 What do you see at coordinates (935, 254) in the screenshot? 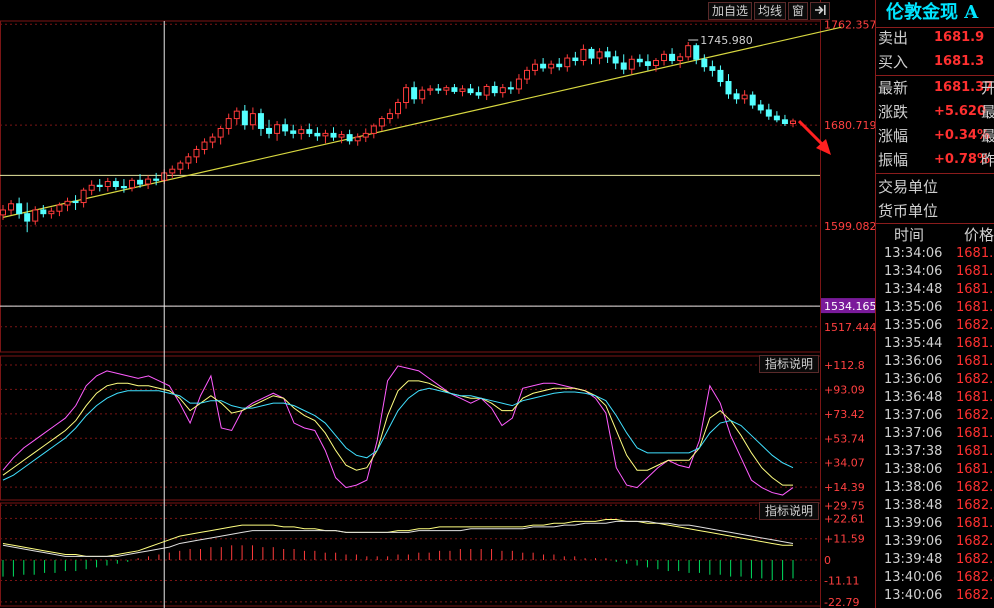
I see `tick-row: 13:34:06 1681.2` at bounding box center [935, 254].